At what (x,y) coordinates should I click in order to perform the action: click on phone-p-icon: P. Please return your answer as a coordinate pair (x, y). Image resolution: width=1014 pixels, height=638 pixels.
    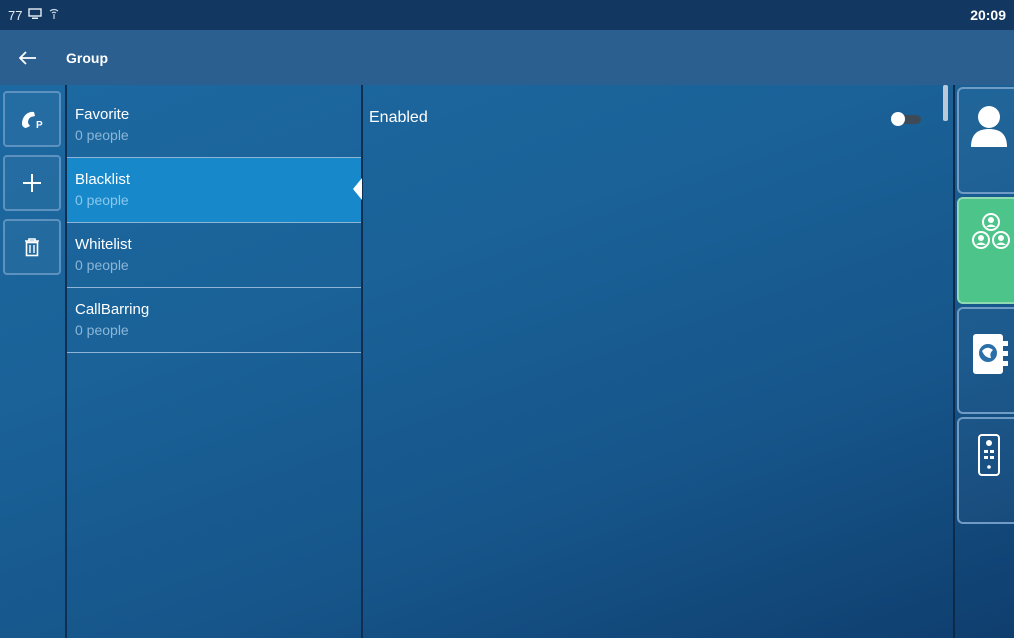
    Looking at the image, I should click on (32, 119).